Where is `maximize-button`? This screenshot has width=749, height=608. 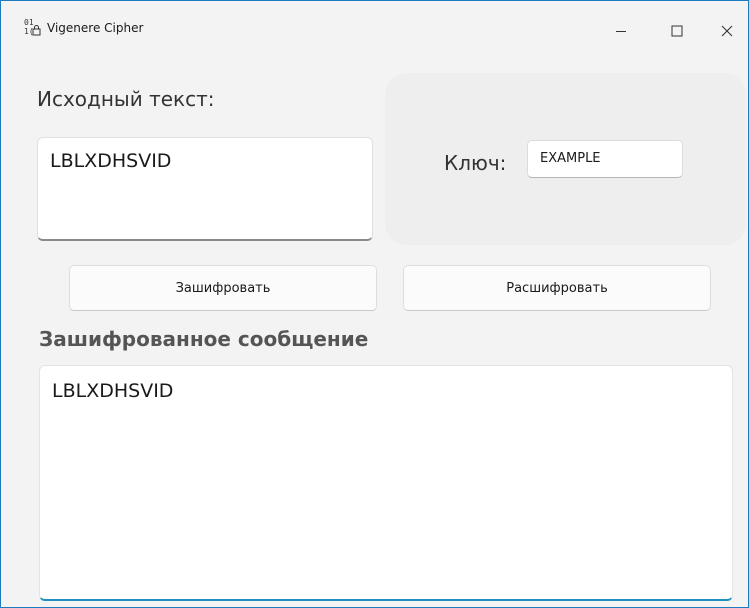
maximize-button is located at coordinates (677, 31).